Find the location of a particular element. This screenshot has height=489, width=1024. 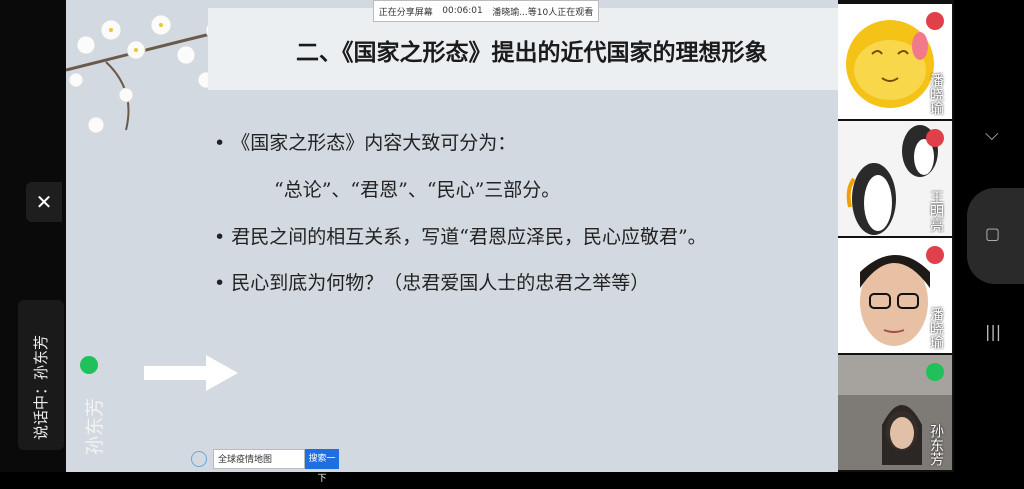

mic-live-icon is located at coordinates (935, 372).